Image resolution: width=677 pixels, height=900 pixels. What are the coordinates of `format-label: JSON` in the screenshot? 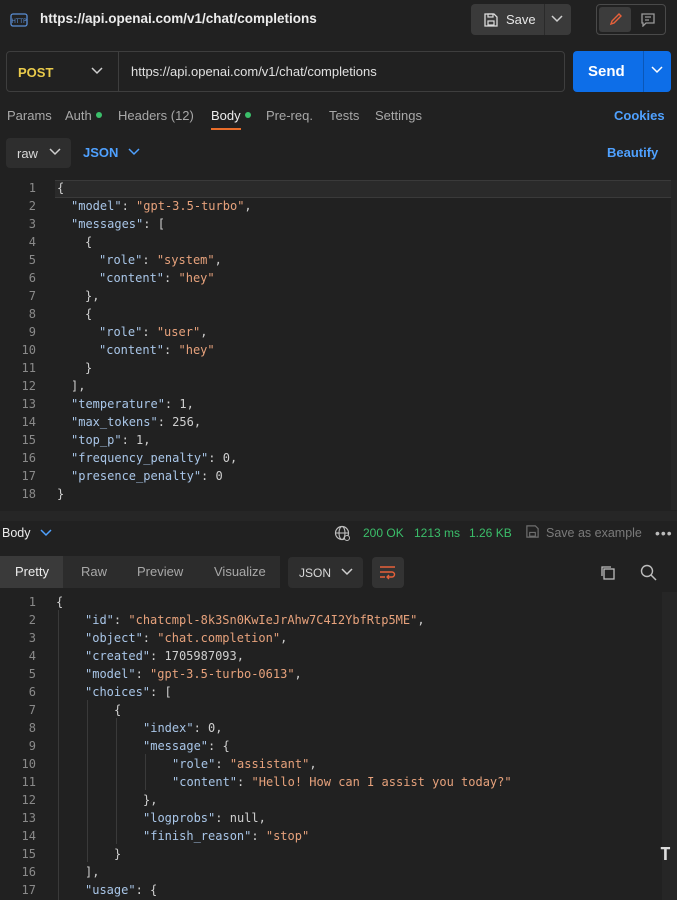 It's located at (315, 573).